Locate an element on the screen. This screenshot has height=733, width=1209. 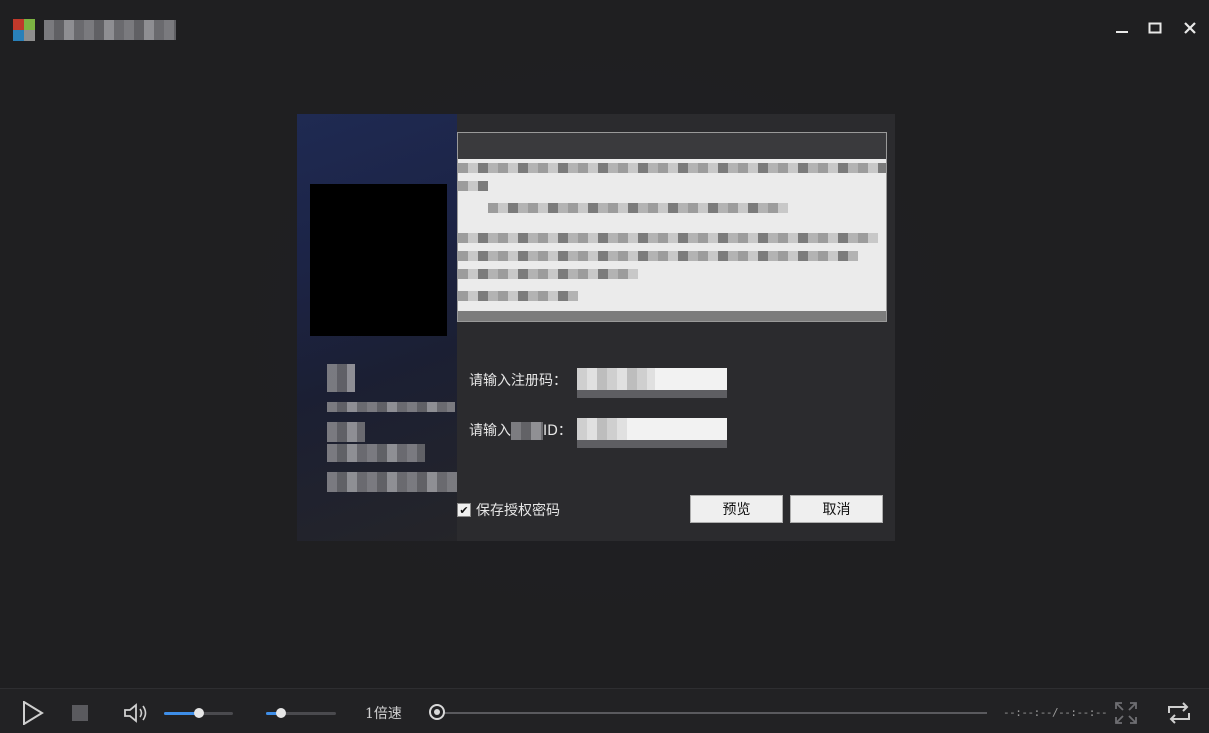
progress-track is located at coordinates (713, 713).